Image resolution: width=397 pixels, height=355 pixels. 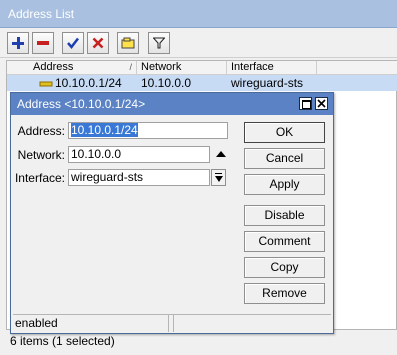 What do you see at coordinates (91, 323) in the screenshot?
I see `dialog-status: enabled` at bounding box center [91, 323].